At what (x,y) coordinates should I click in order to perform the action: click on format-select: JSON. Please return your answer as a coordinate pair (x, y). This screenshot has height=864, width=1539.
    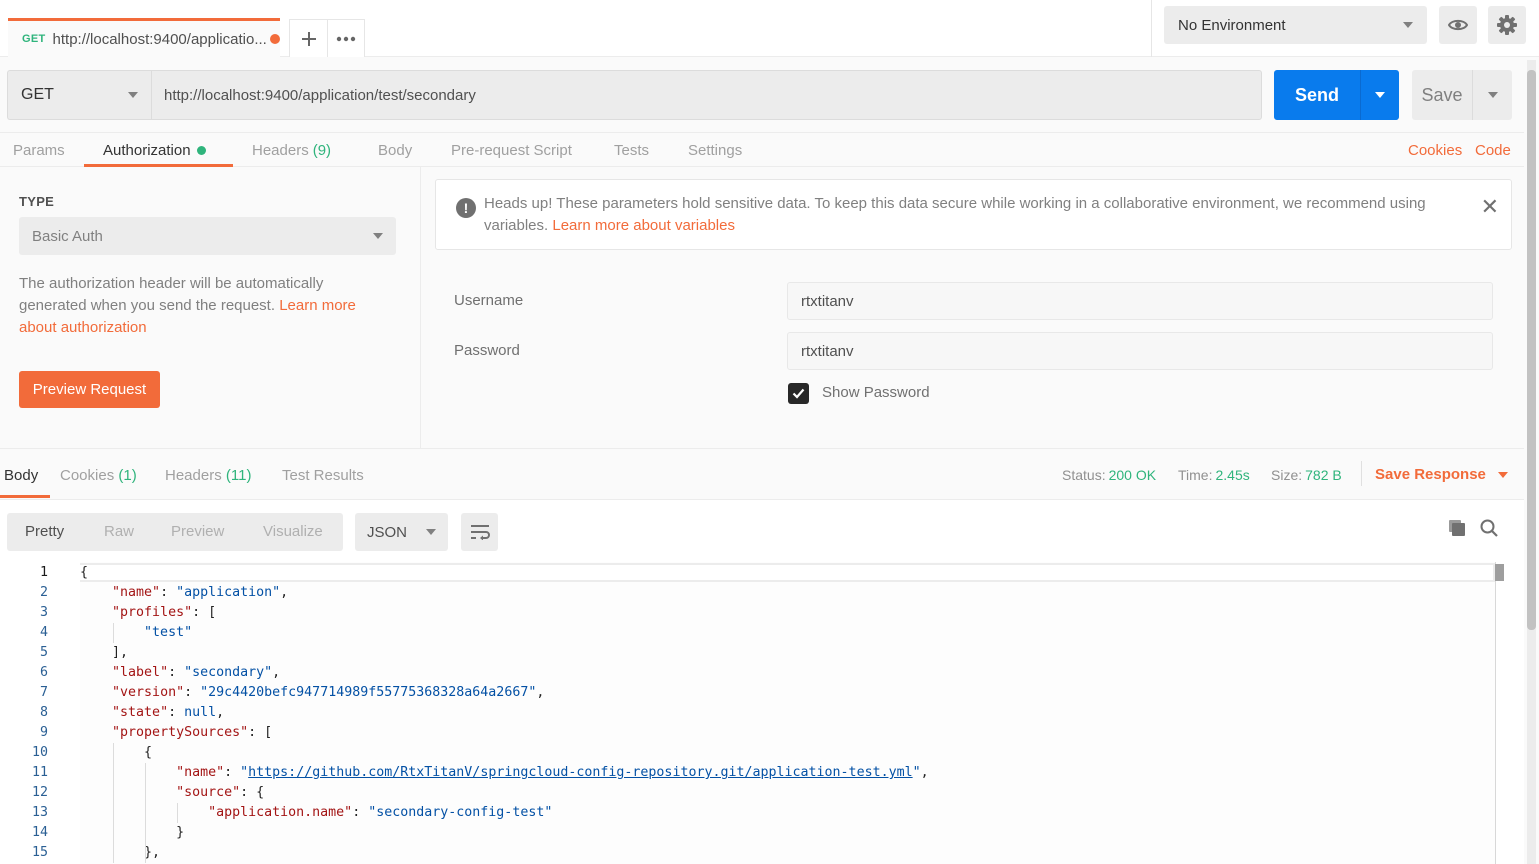
    Looking at the image, I should click on (401, 532).